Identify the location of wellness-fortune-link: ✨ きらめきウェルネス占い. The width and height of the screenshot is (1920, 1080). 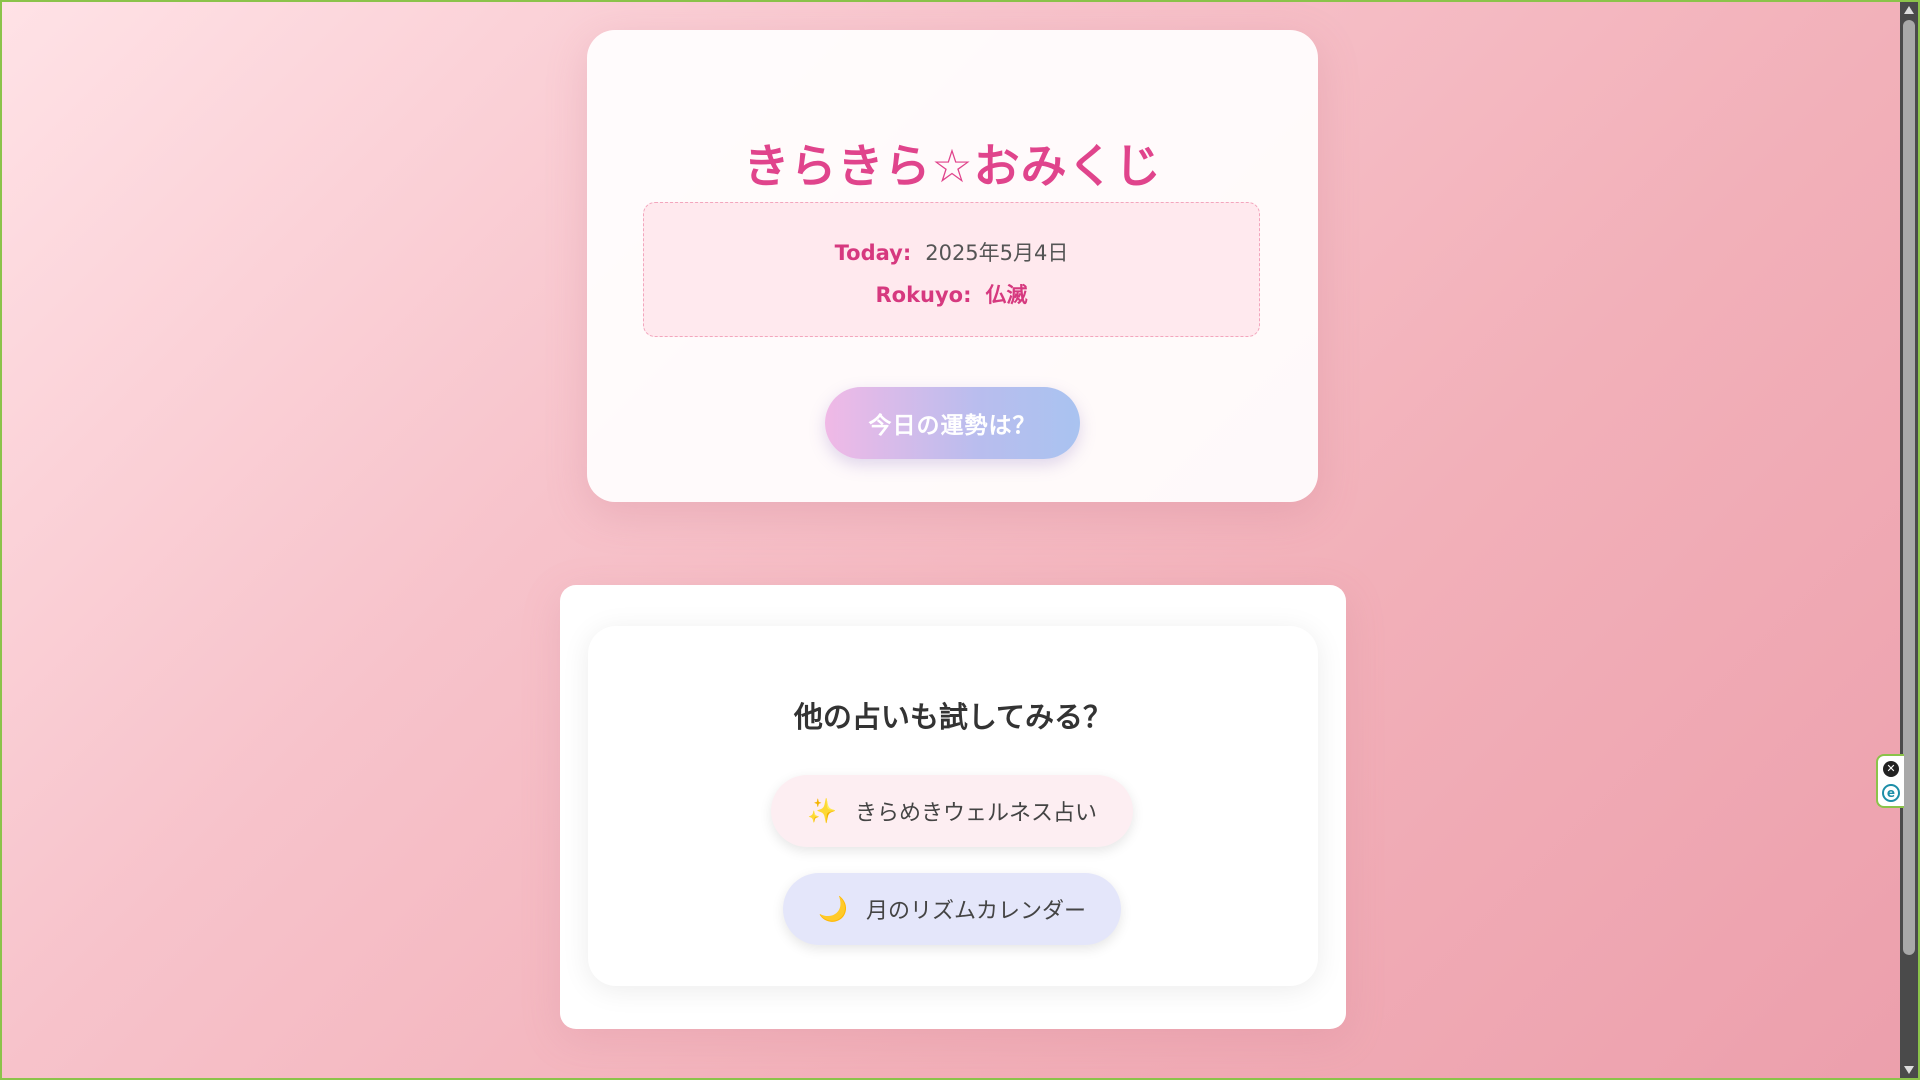
(952, 811).